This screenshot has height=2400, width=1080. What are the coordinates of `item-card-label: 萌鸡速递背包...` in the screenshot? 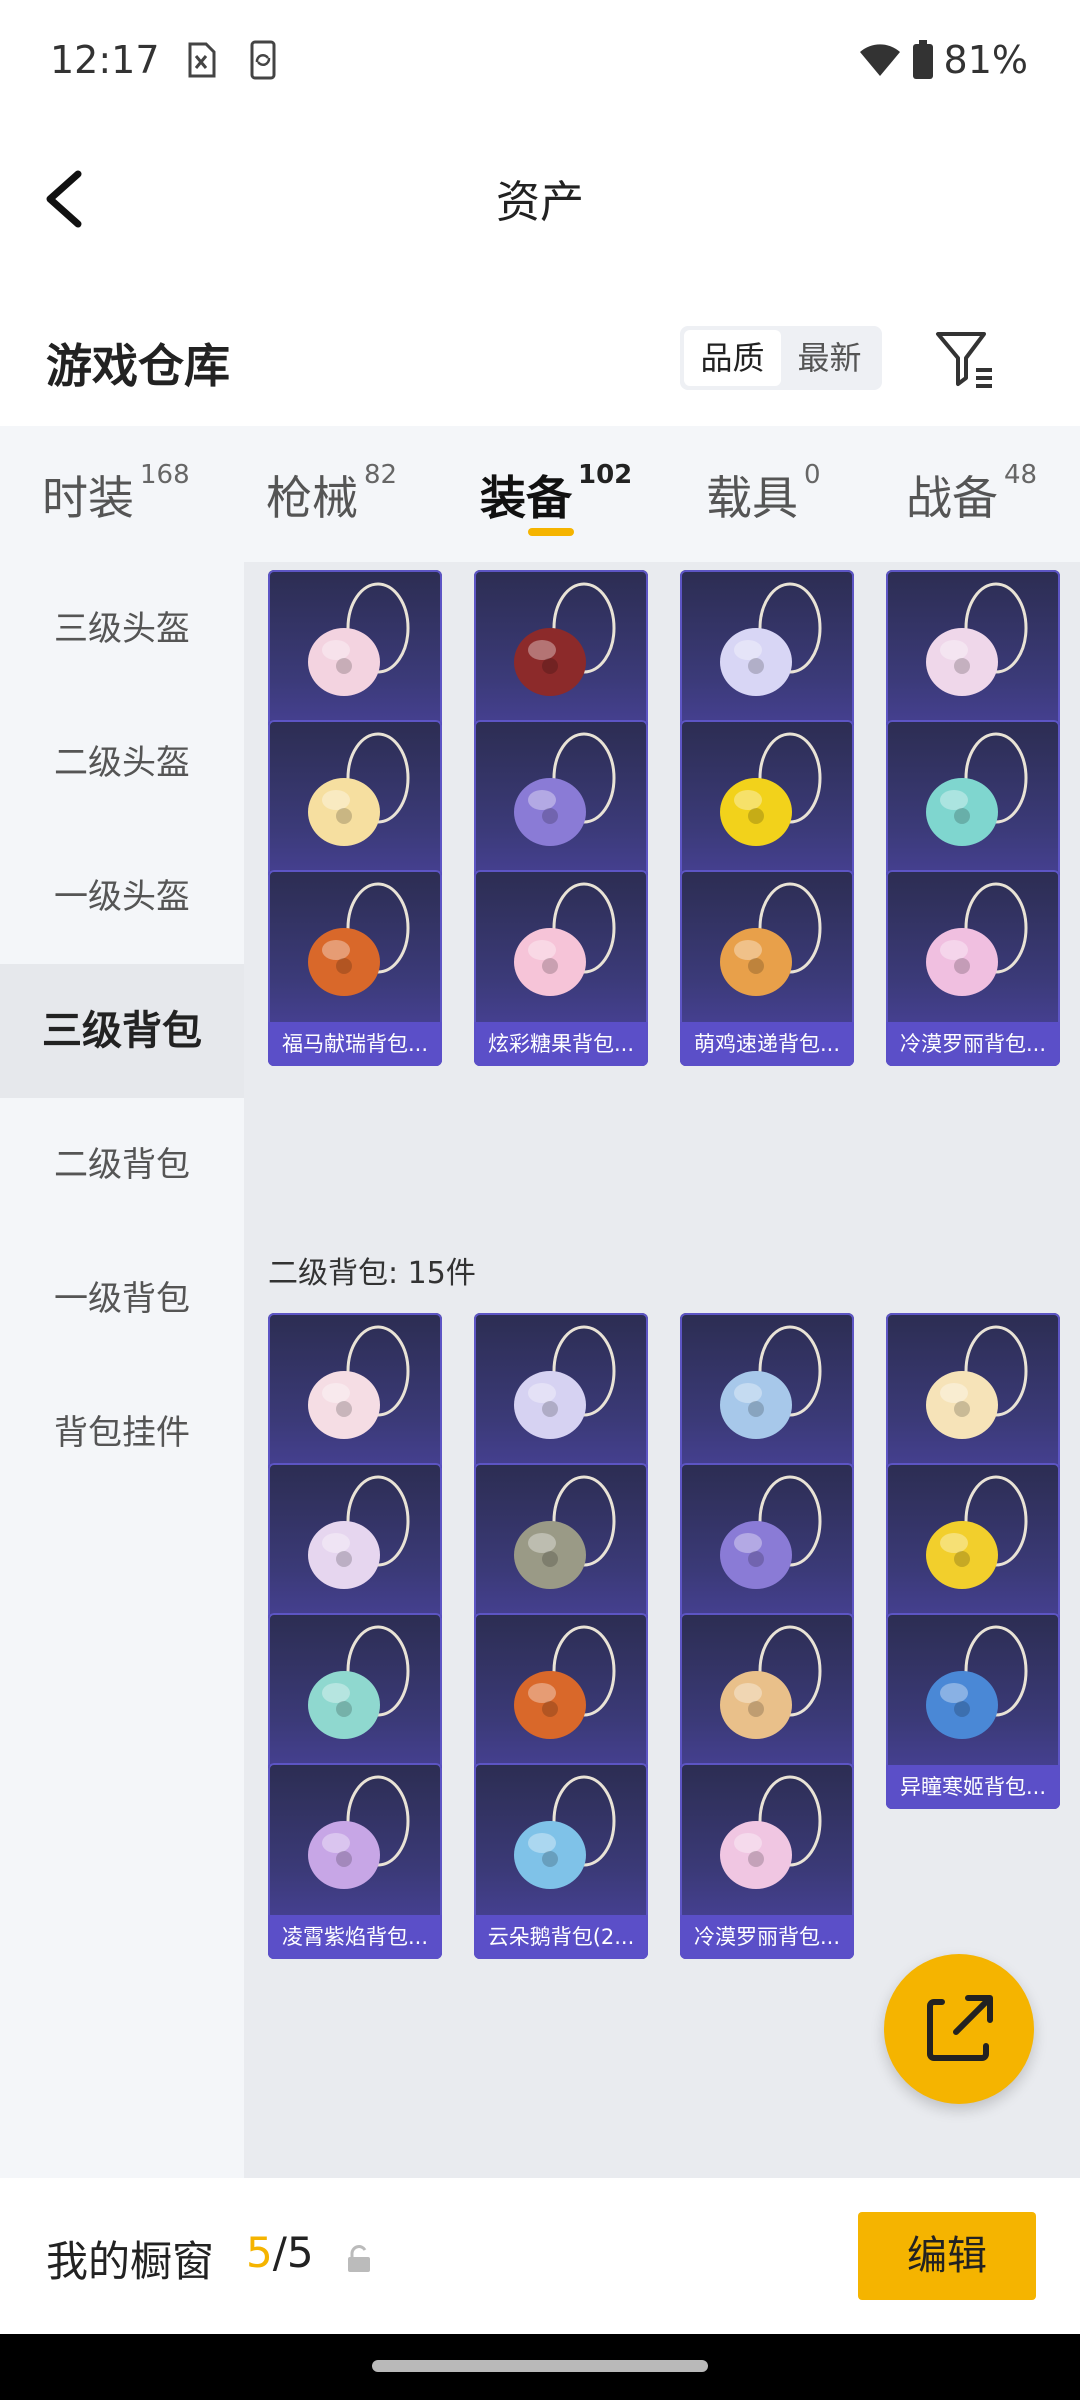 It's located at (767, 1044).